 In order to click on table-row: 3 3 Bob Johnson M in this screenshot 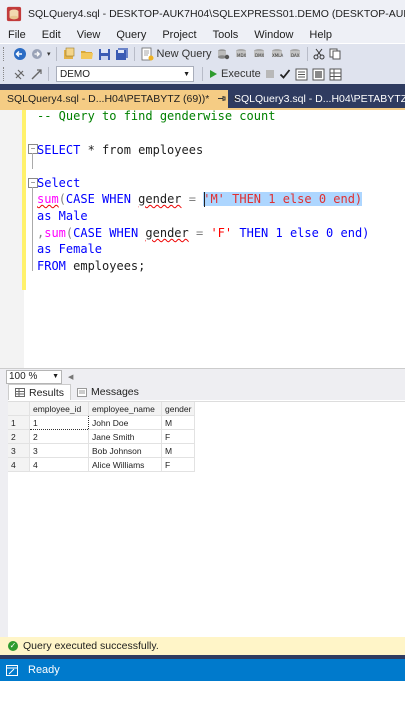, I will do `click(102, 450)`.